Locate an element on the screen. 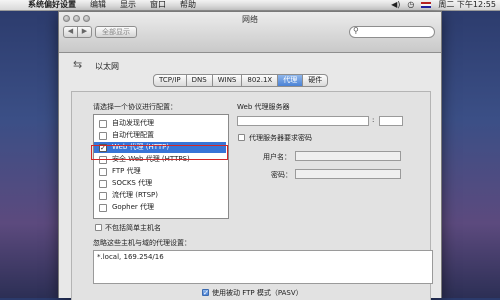 This screenshot has height=300, width=500. protocol-select-label: 请选择一个协议进行配置： is located at coordinates (135, 107).